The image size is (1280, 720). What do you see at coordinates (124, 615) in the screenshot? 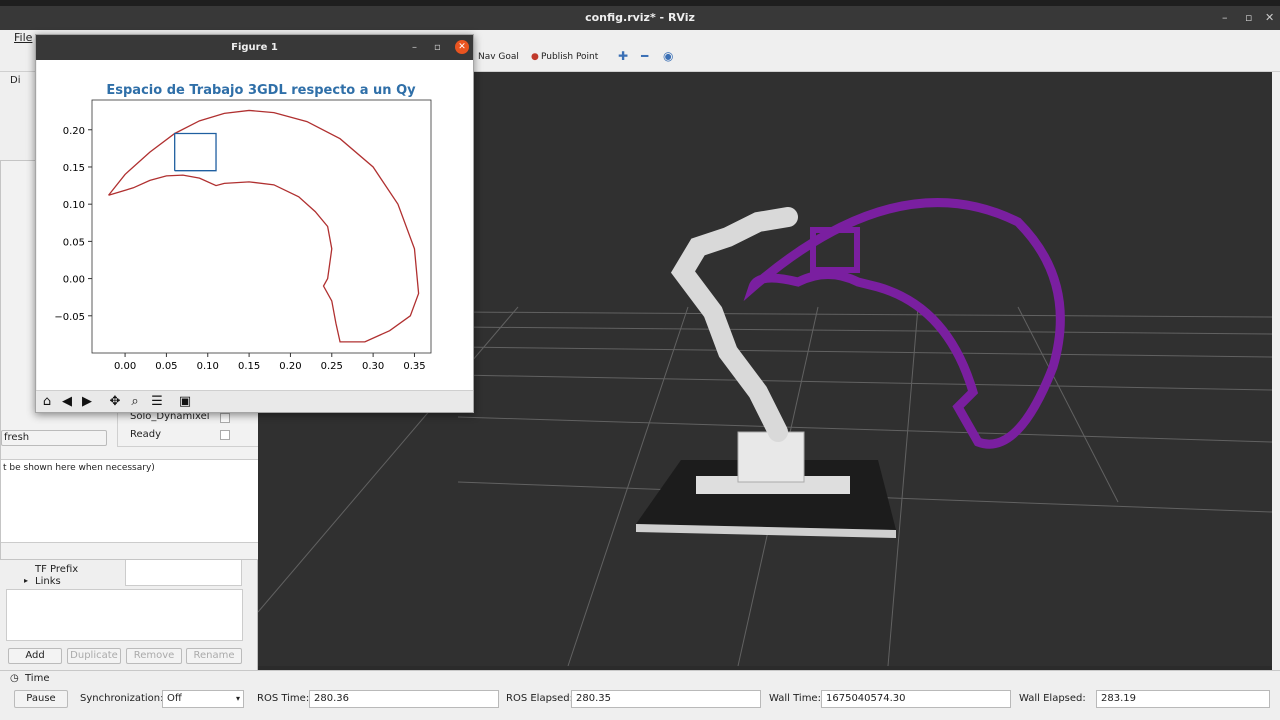
I see `description-box` at bounding box center [124, 615].